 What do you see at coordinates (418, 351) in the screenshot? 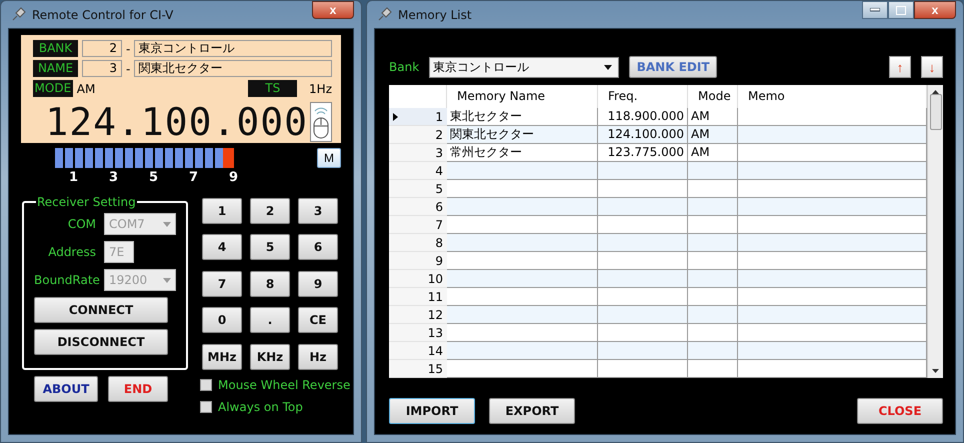
I see `row-header: 14` at bounding box center [418, 351].